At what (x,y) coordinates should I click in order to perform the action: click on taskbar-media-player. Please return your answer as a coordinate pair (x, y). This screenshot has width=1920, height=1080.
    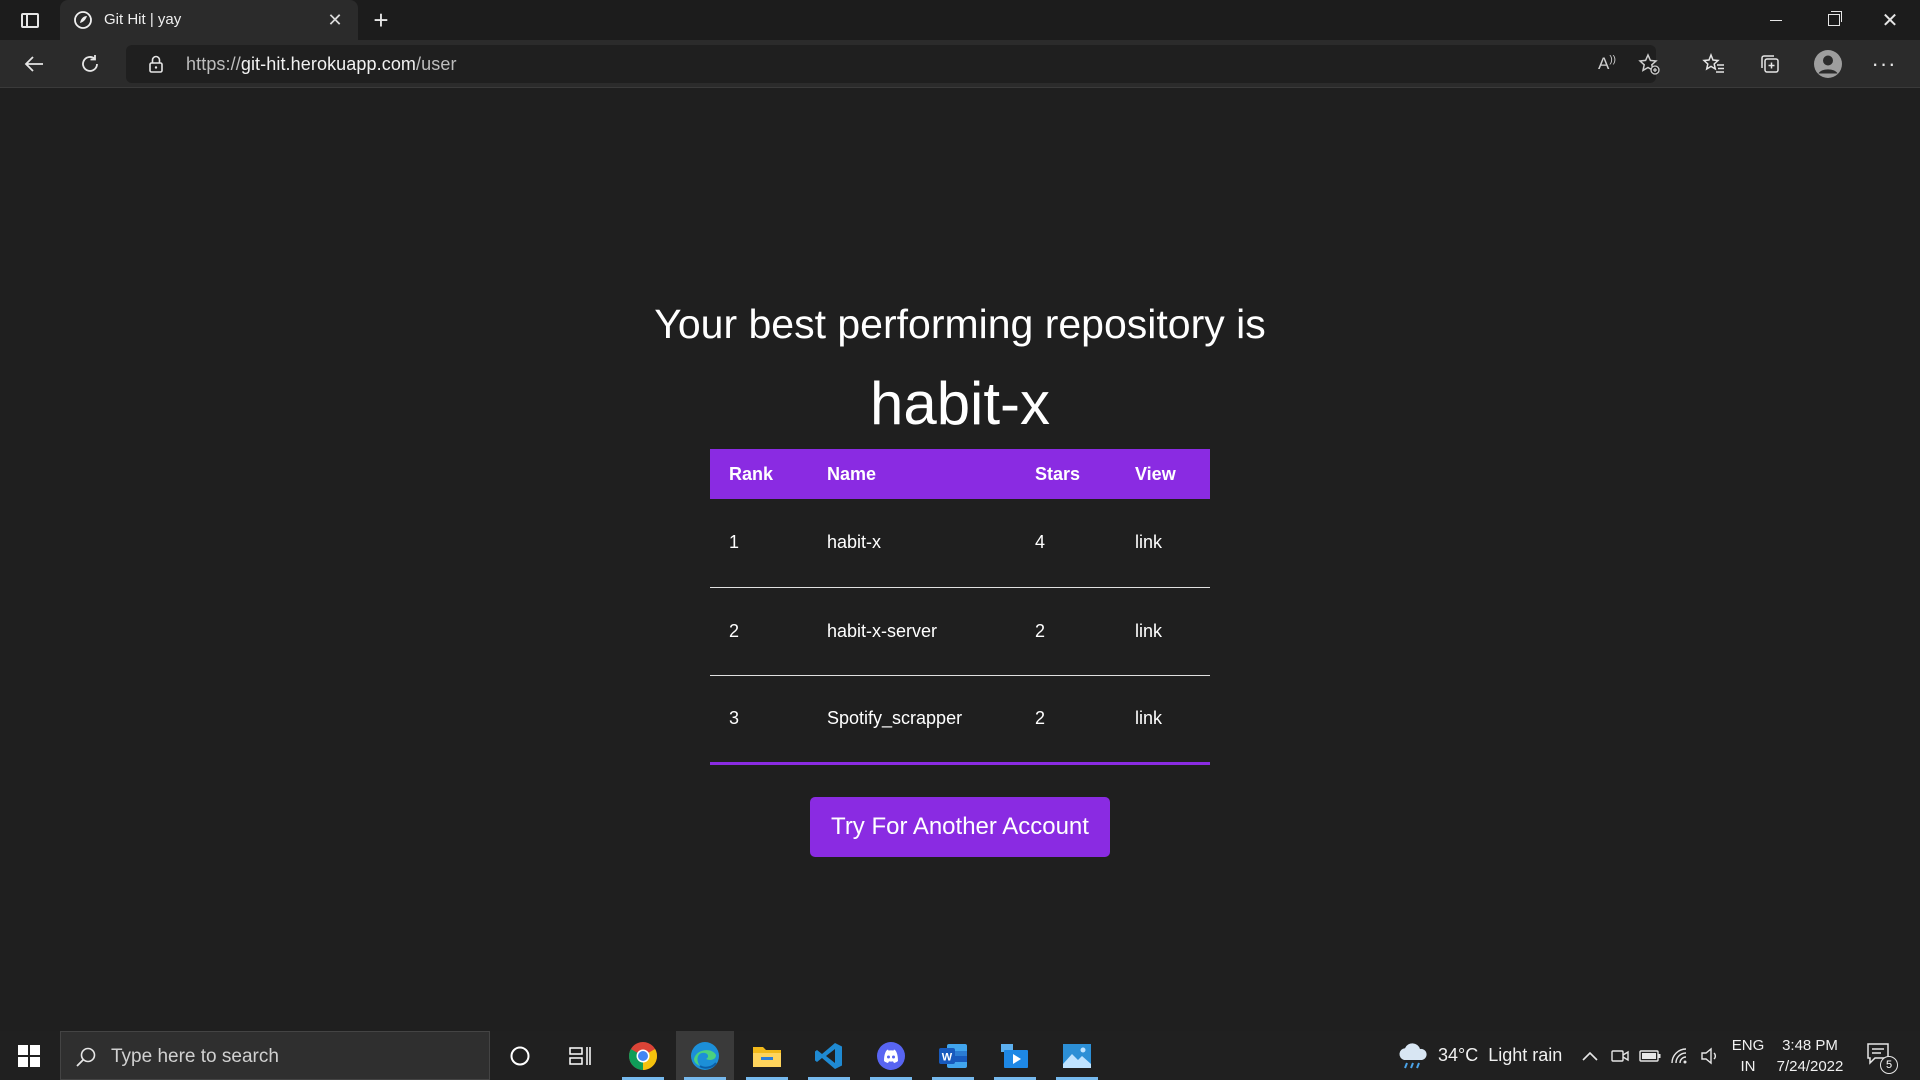
    Looking at the image, I should click on (1015, 1055).